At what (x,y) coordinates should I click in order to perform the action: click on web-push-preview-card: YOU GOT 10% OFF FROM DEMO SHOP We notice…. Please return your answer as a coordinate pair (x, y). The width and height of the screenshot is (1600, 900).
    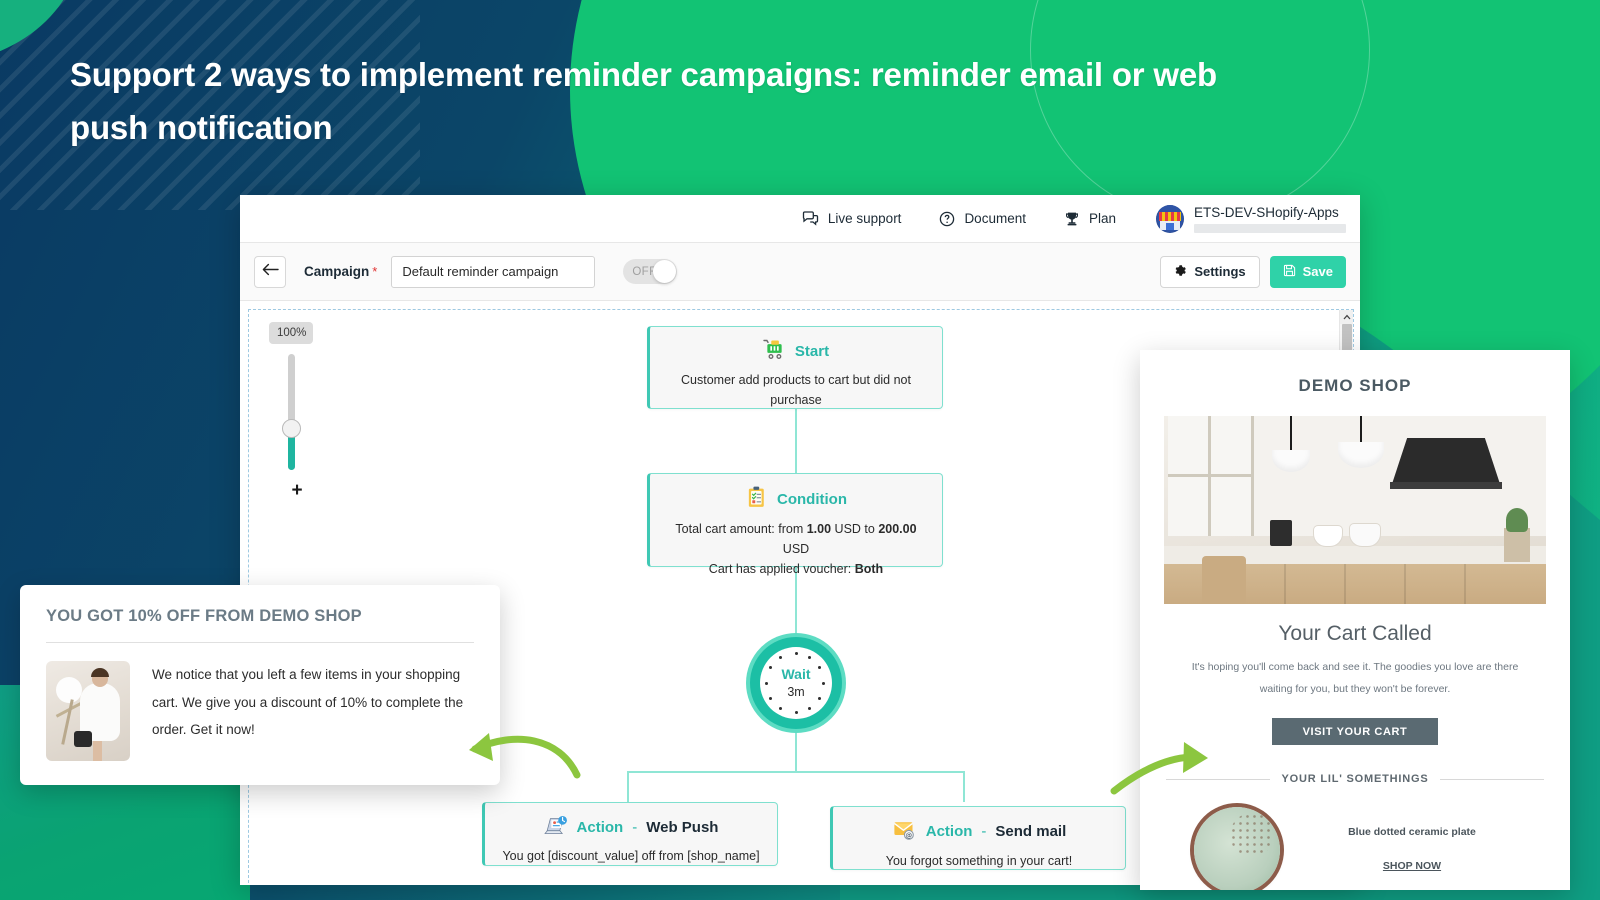
    Looking at the image, I should click on (260, 685).